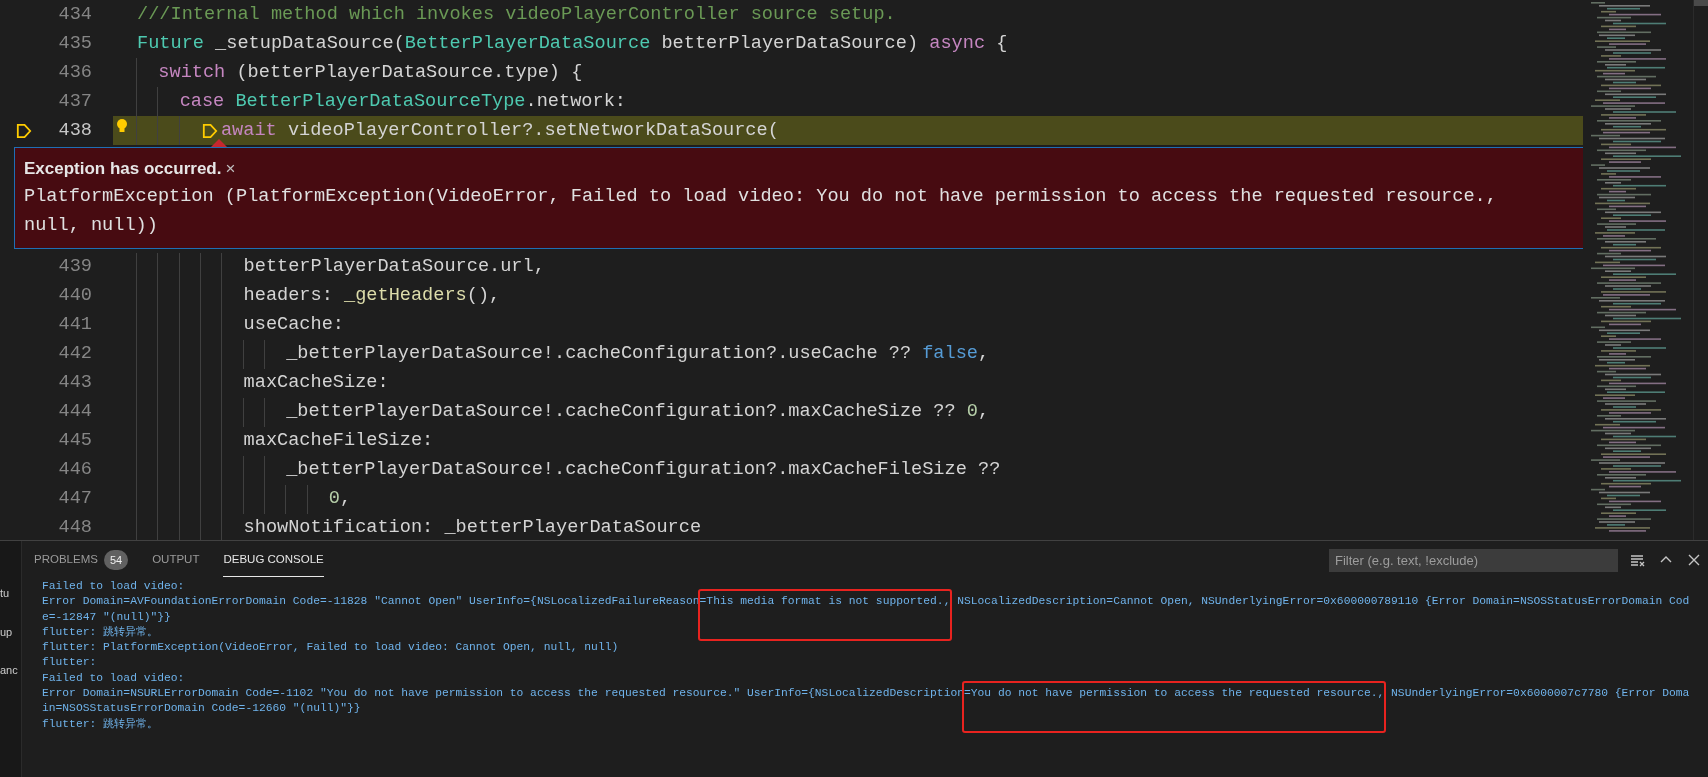  What do you see at coordinates (402, 101) in the screenshot?
I see `code-line: case BetterPlayerDataSourceType.network:` at bounding box center [402, 101].